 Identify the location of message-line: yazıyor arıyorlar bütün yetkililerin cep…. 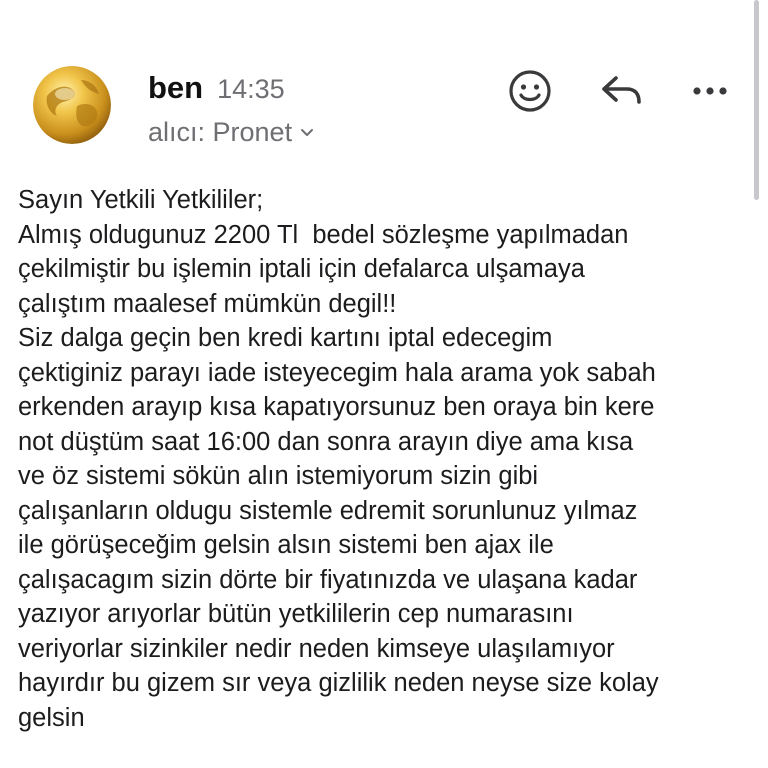
(296, 614).